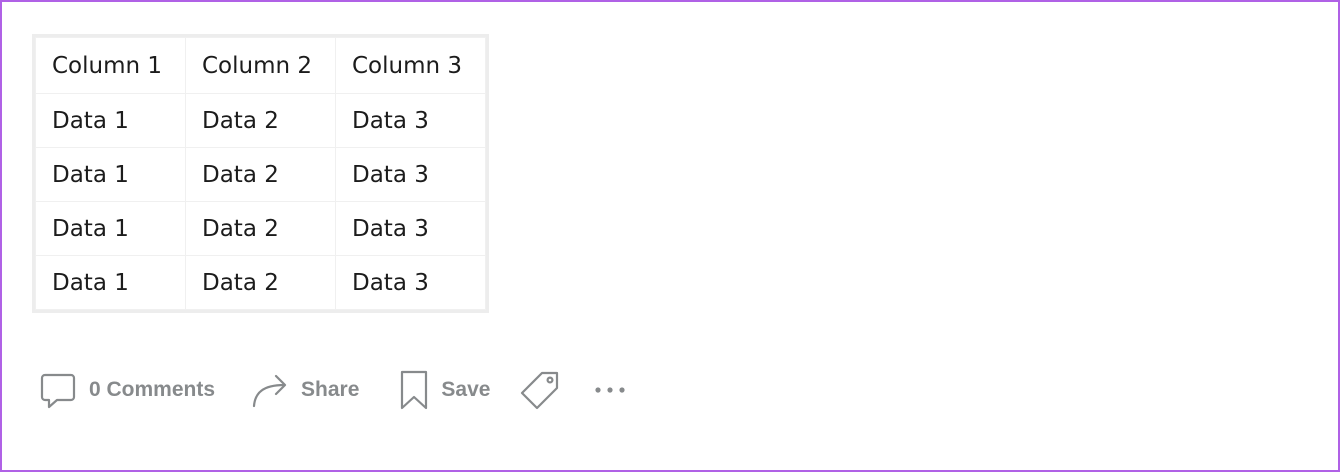  What do you see at coordinates (414, 390) in the screenshot?
I see `bookmark-icon` at bounding box center [414, 390].